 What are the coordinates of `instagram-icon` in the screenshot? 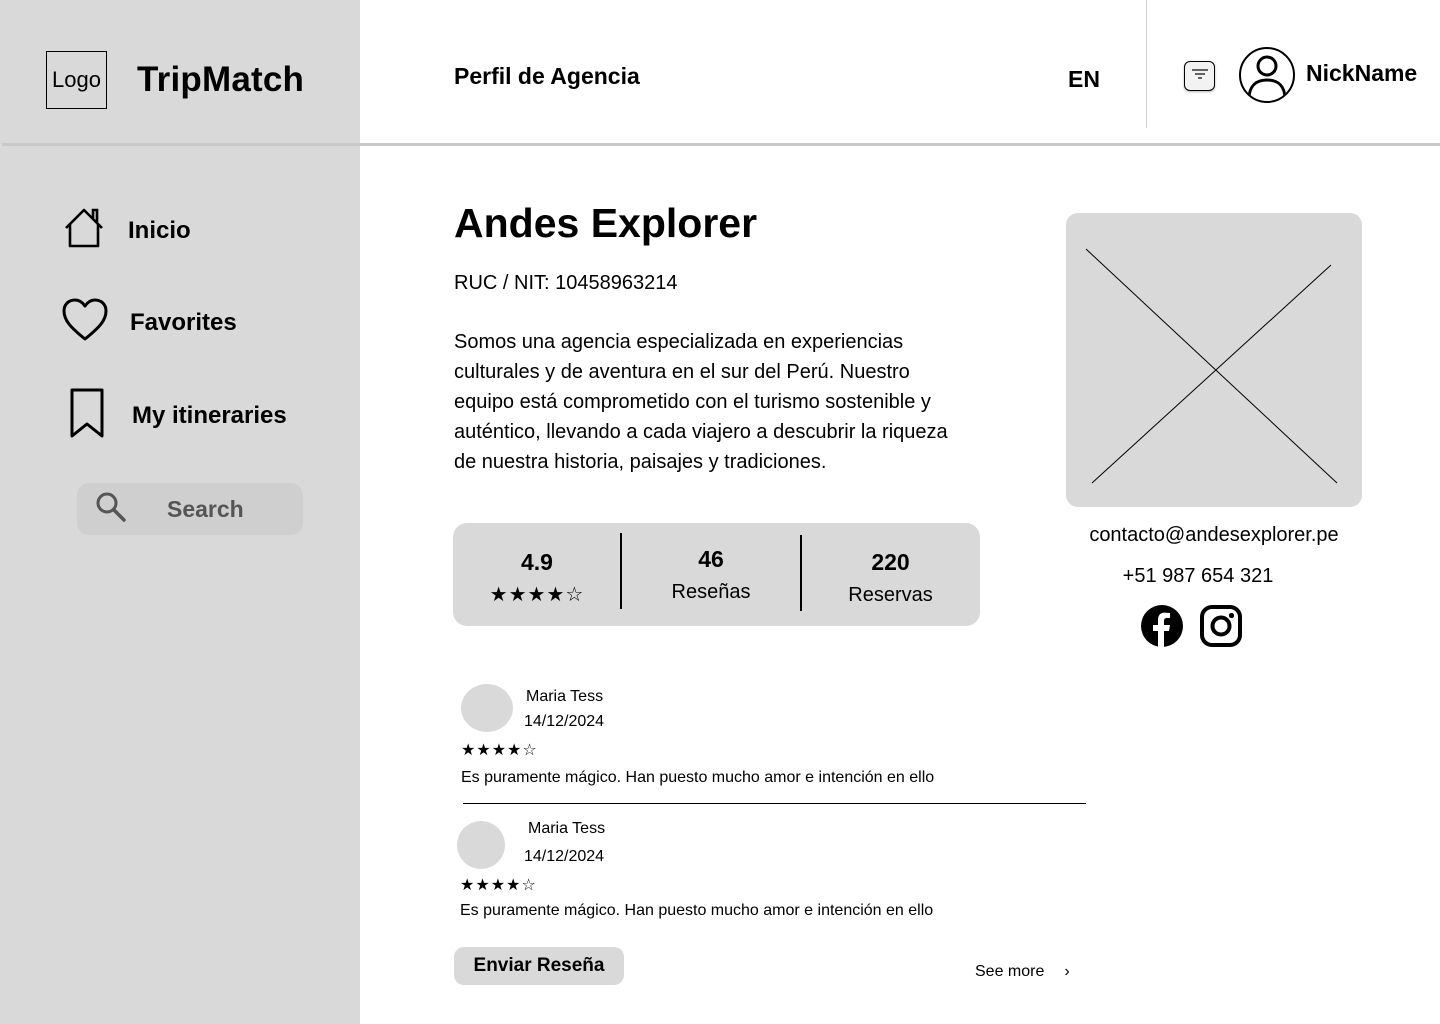 It's located at (1221, 628).